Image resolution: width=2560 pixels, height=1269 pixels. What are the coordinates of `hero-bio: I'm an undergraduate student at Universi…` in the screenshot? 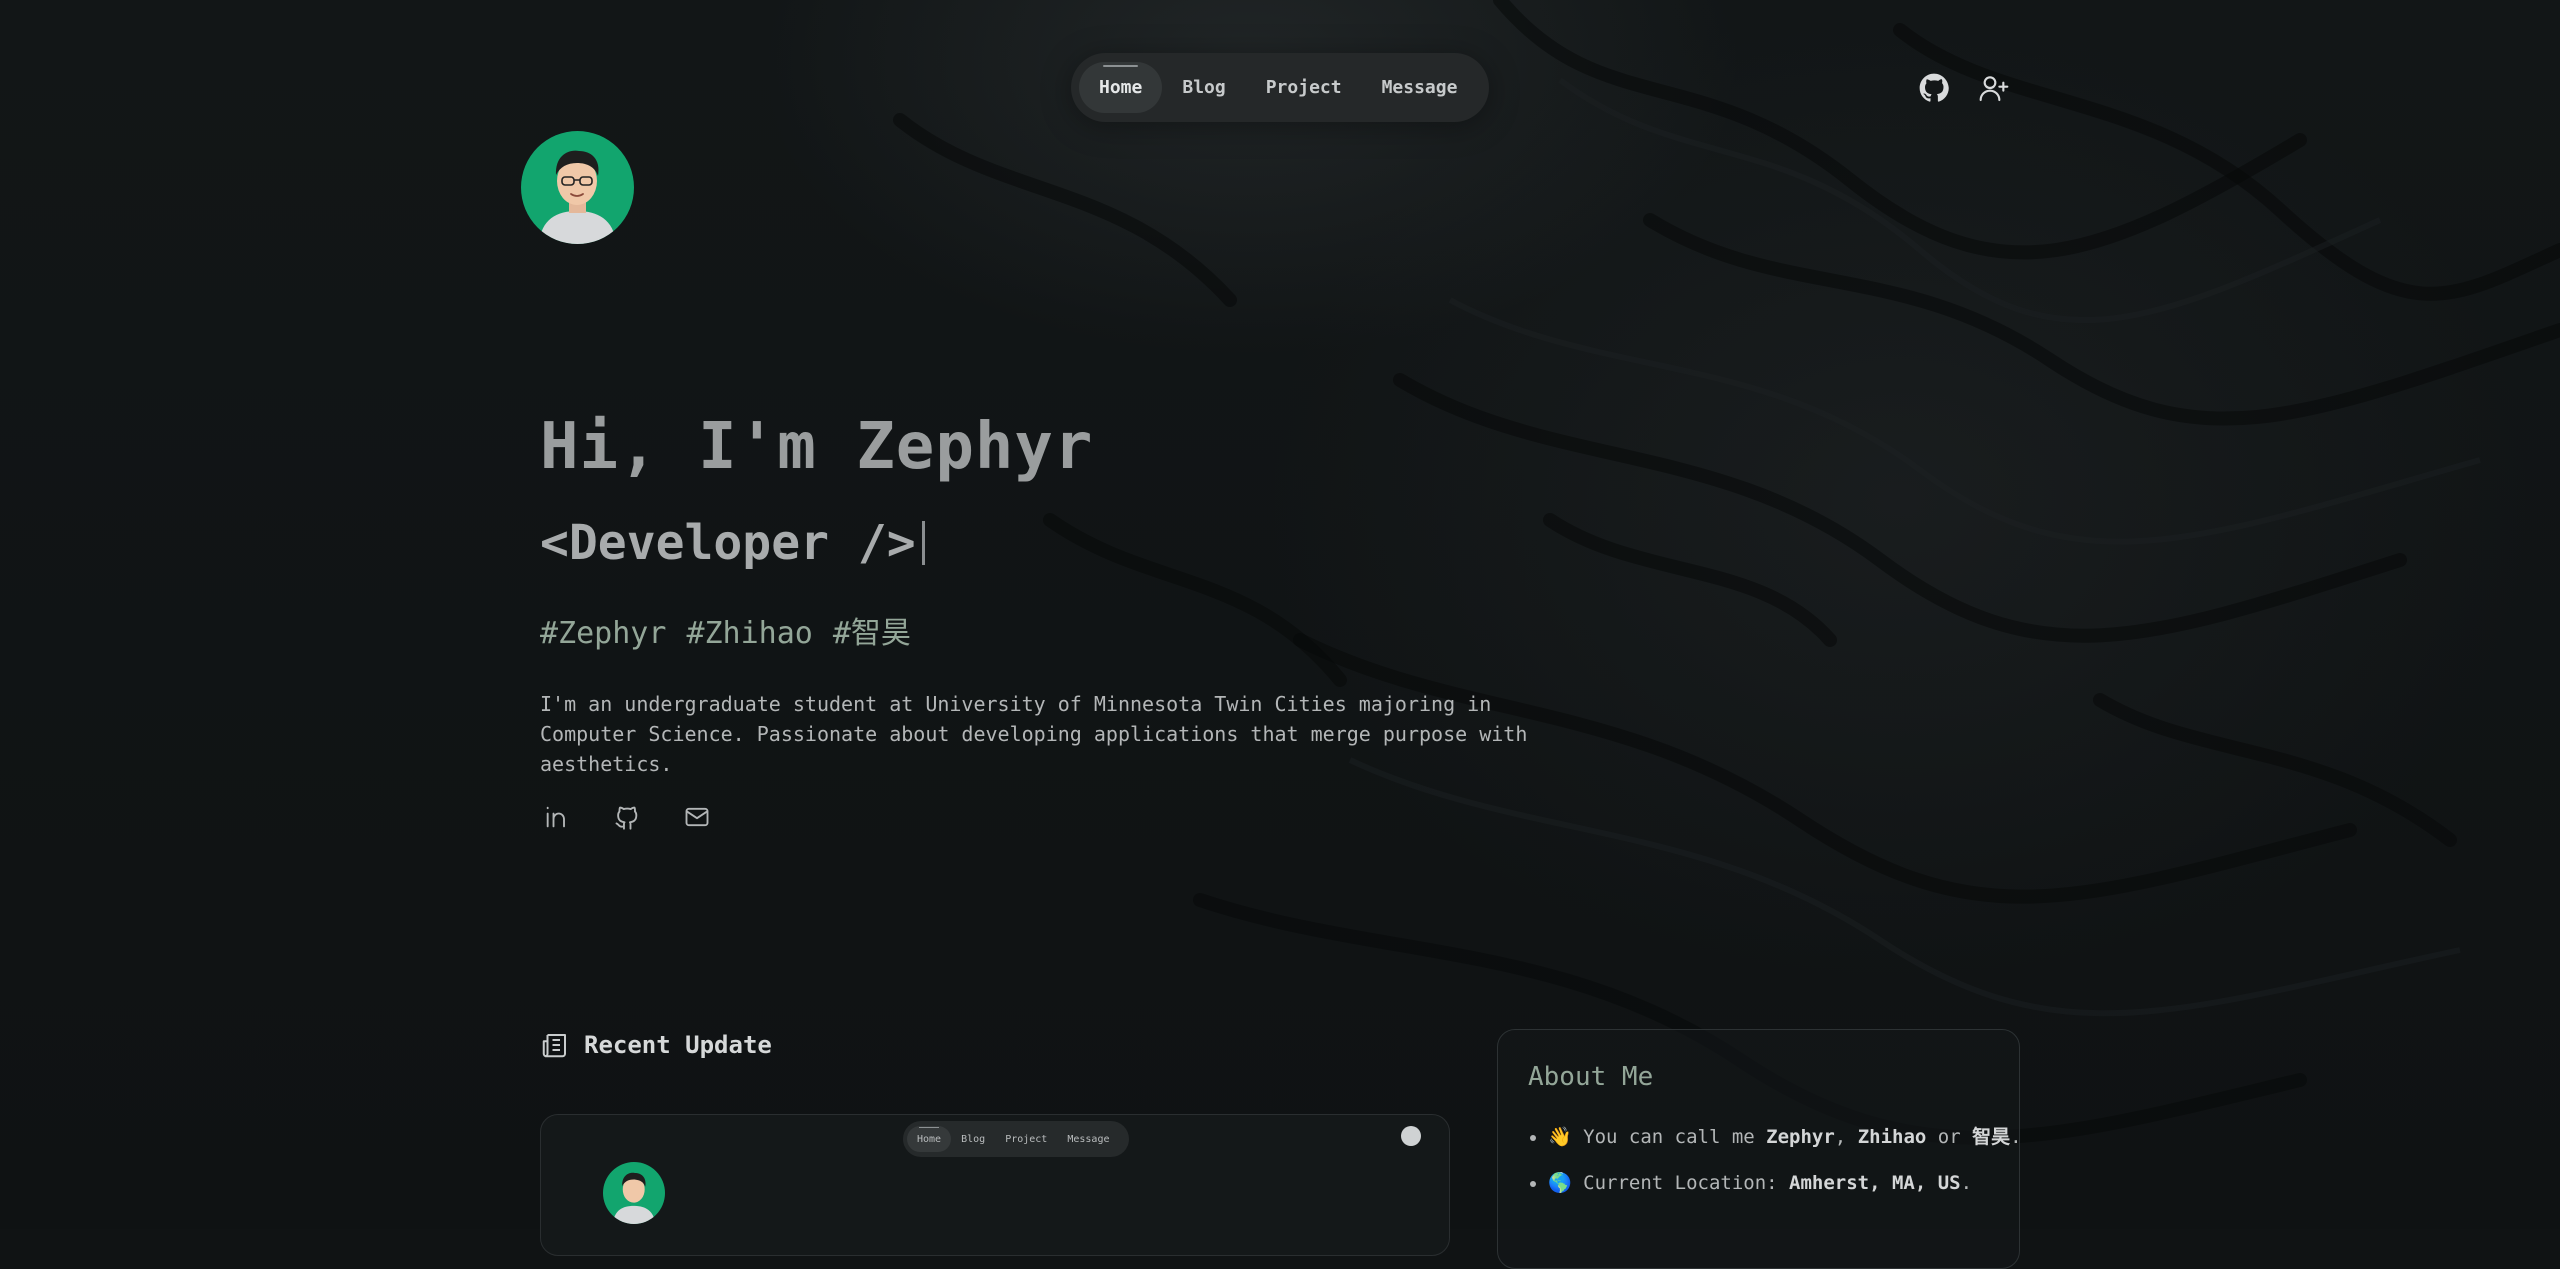 It's located at (1034, 734).